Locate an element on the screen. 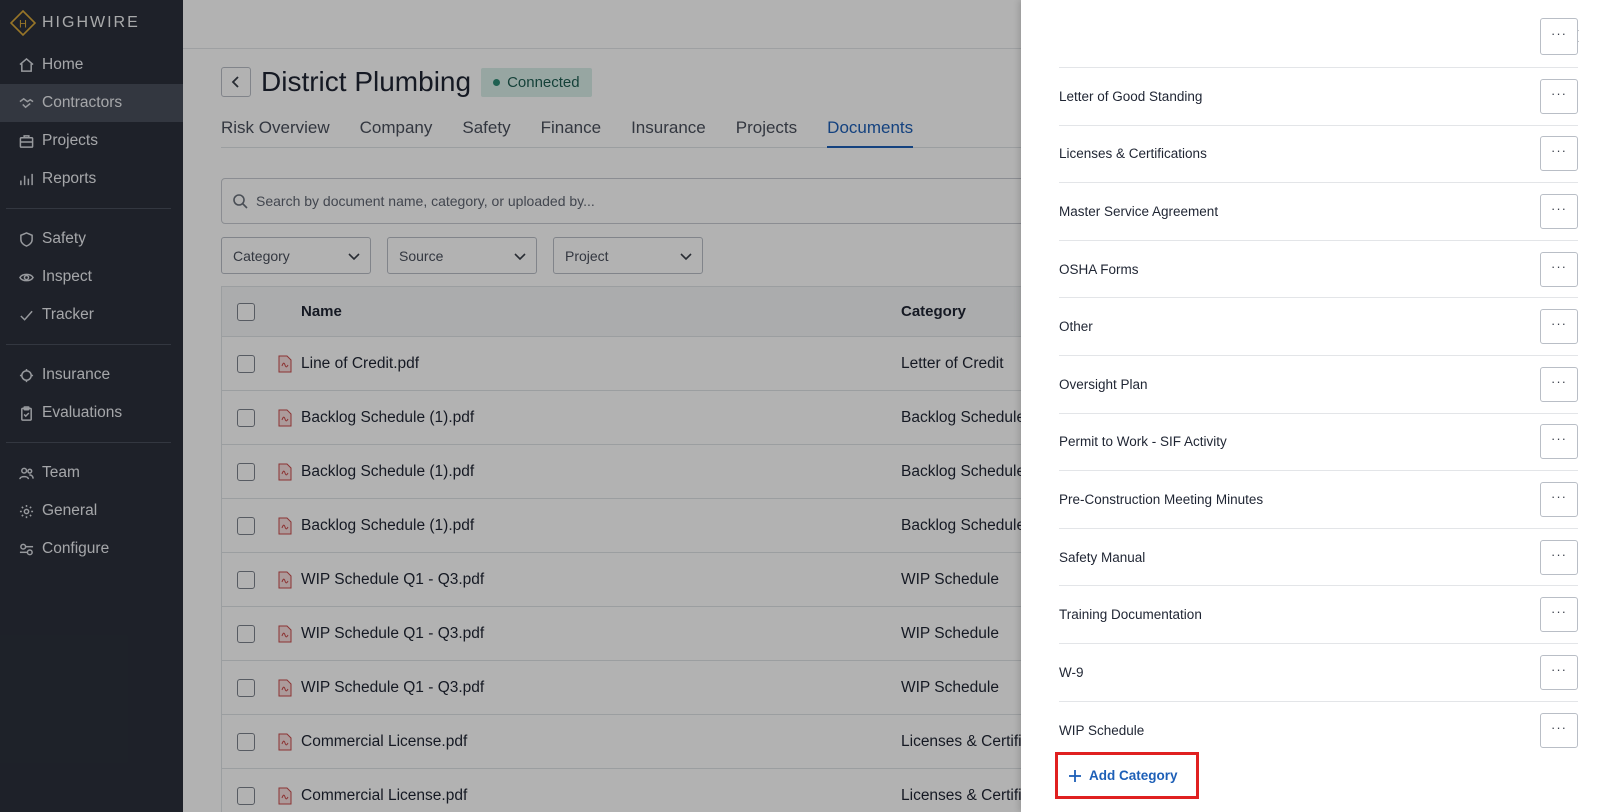  category-name: Master Service Agreement is located at coordinates (1139, 211).